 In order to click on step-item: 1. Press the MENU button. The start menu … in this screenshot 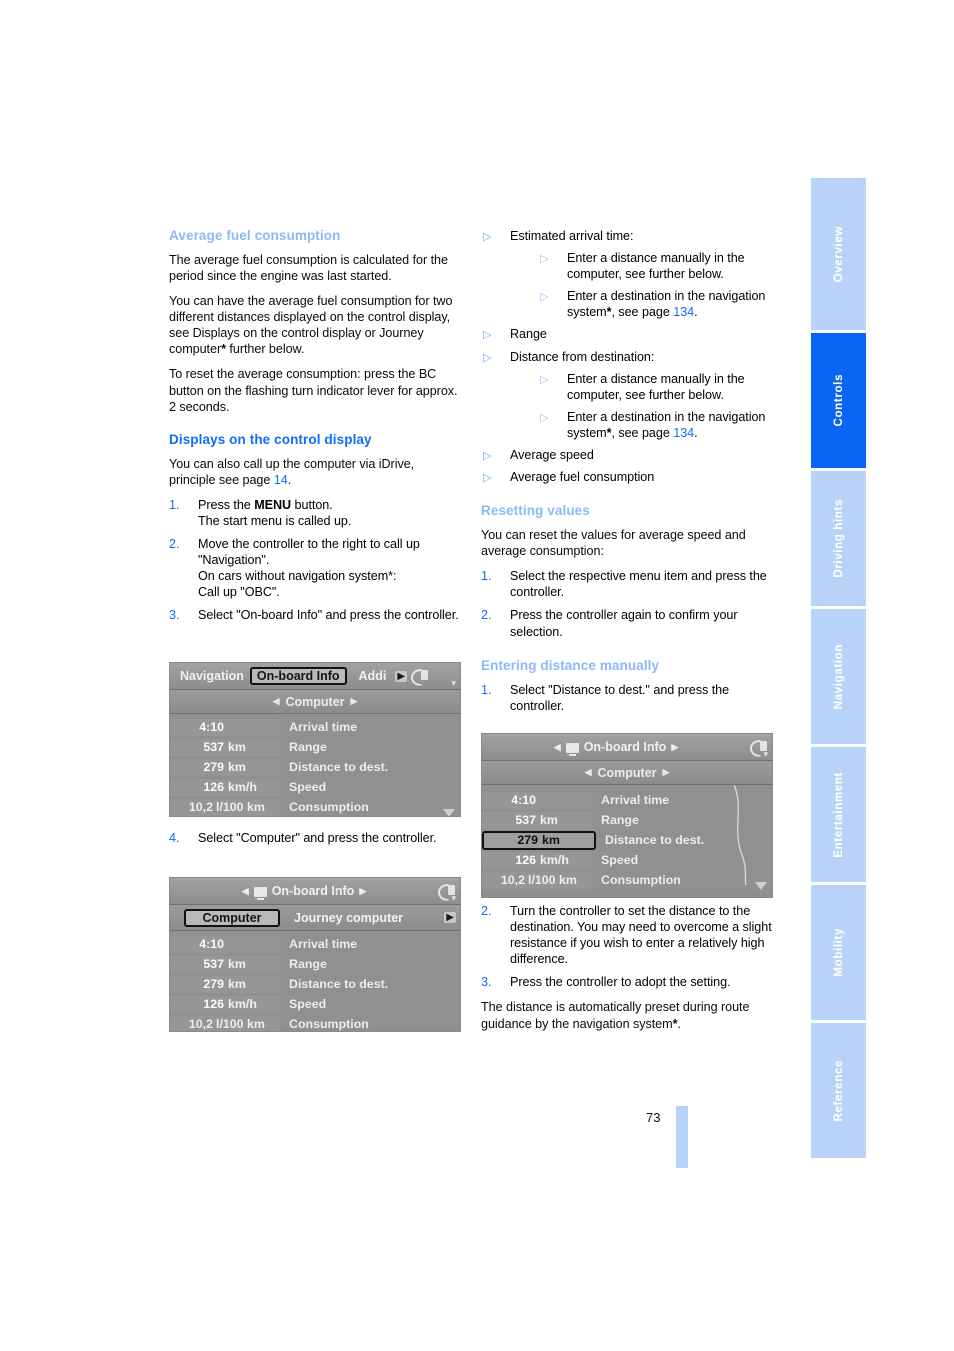, I will do `click(315, 513)`.